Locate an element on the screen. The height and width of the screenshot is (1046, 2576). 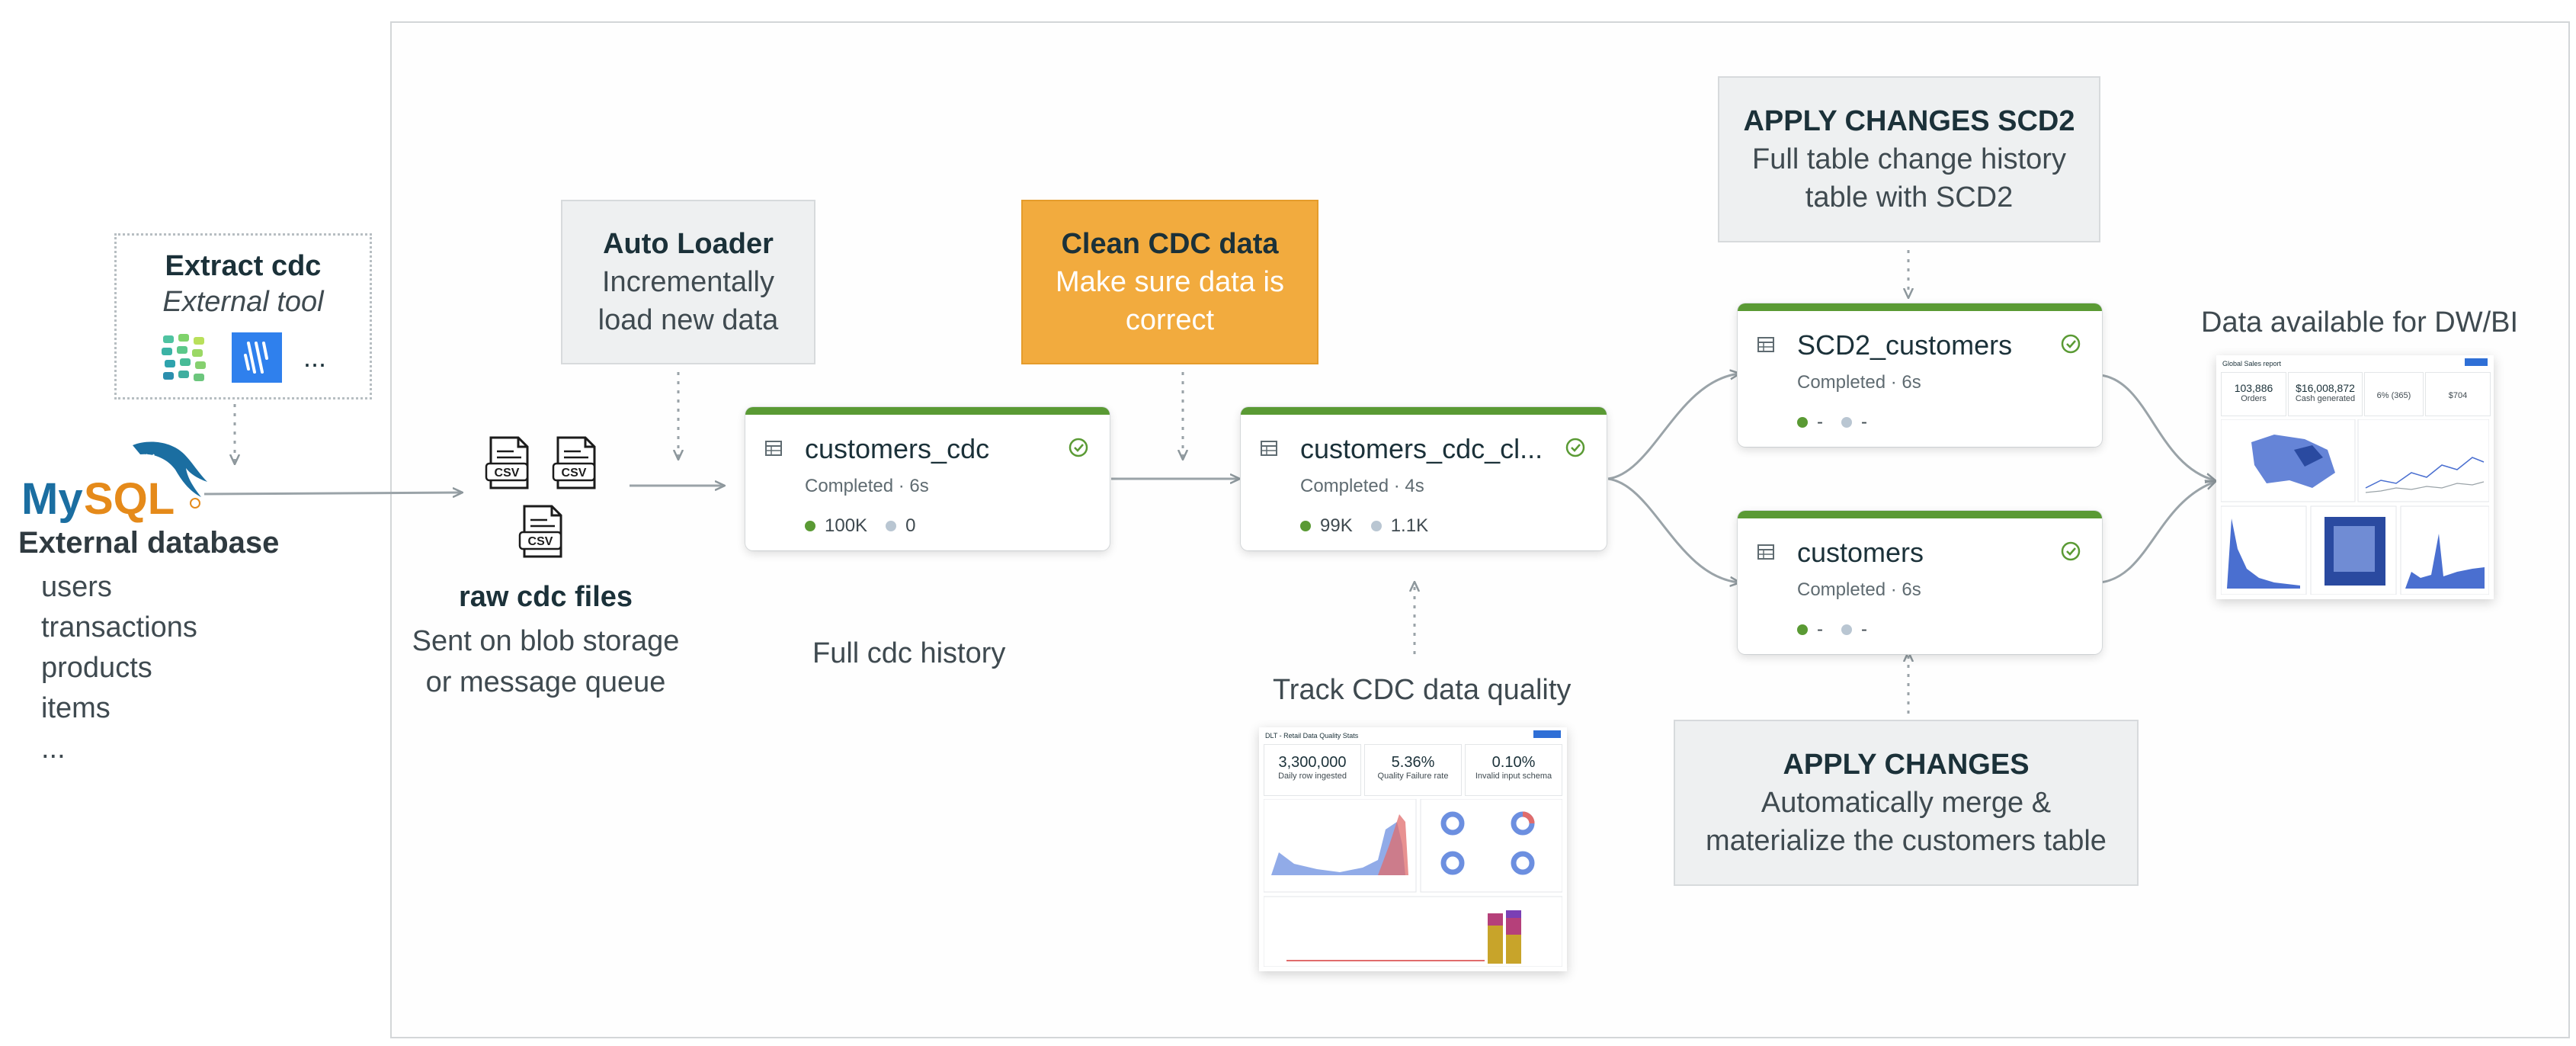
raw-files-subtitle: Sent on blob storage or message queue is located at coordinates (545, 662).